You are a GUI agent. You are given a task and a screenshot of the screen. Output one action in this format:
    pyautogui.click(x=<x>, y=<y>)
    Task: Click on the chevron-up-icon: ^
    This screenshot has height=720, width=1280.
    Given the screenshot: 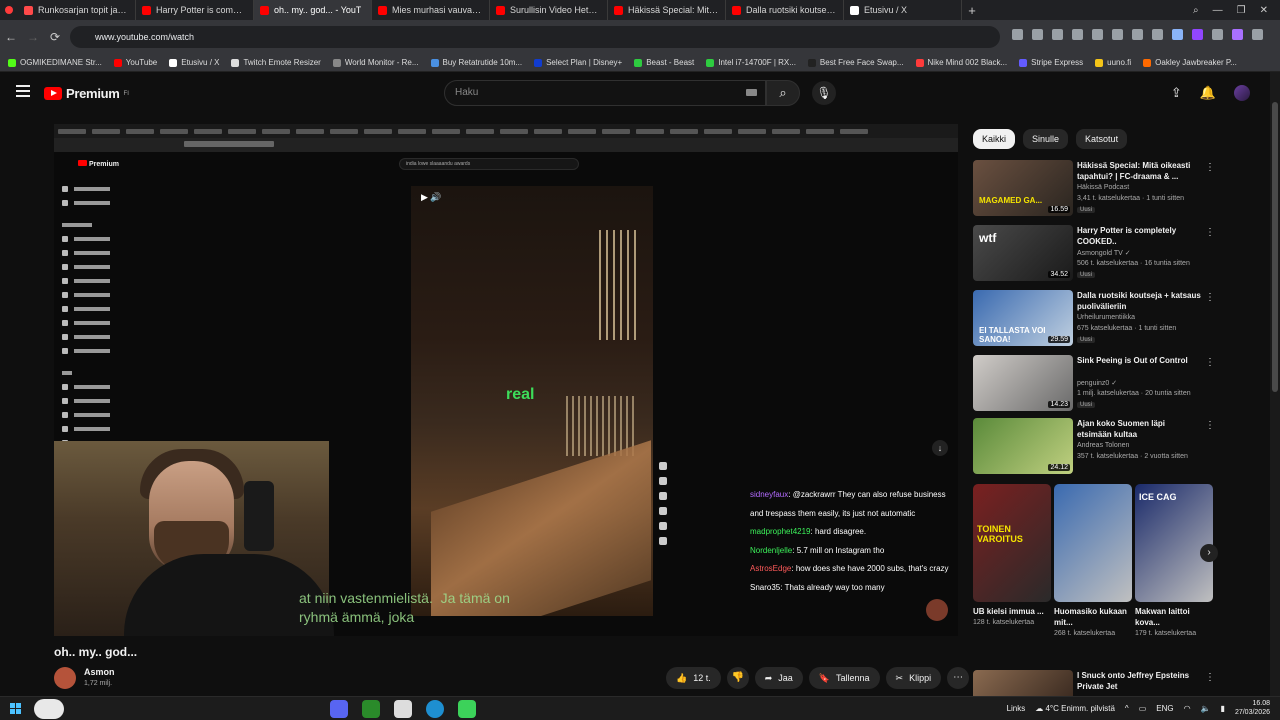 What is the action you would take?
    pyautogui.click(x=1127, y=708)
    